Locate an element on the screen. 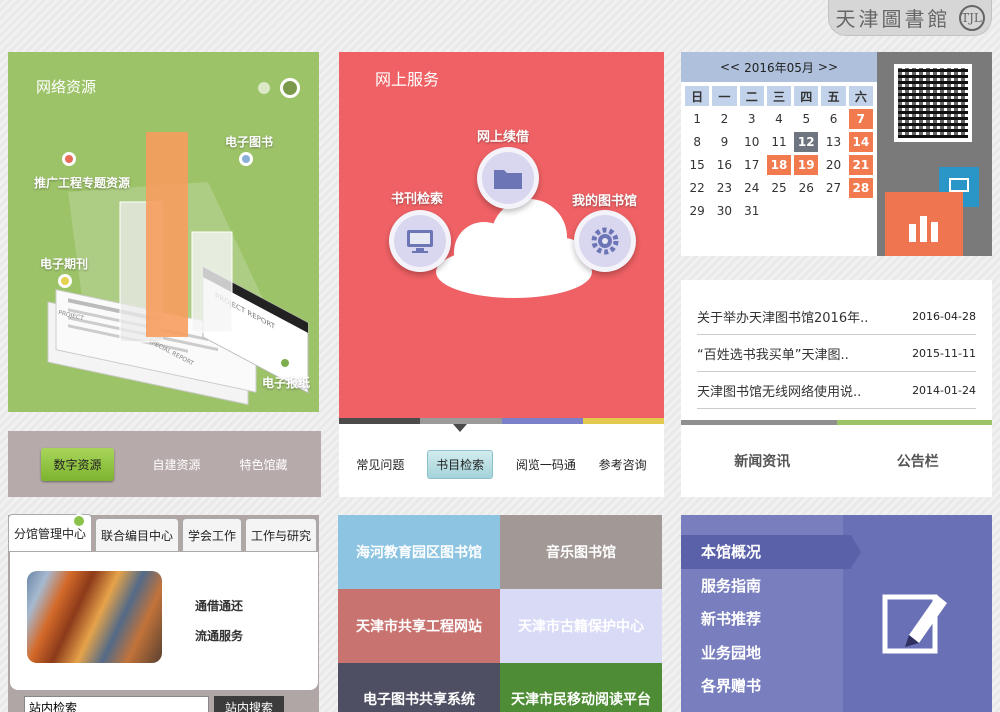 Image resolution: width=1000 pixels, height=712 pixels. calendar-day: 24 is located at coordinates (752, 188).